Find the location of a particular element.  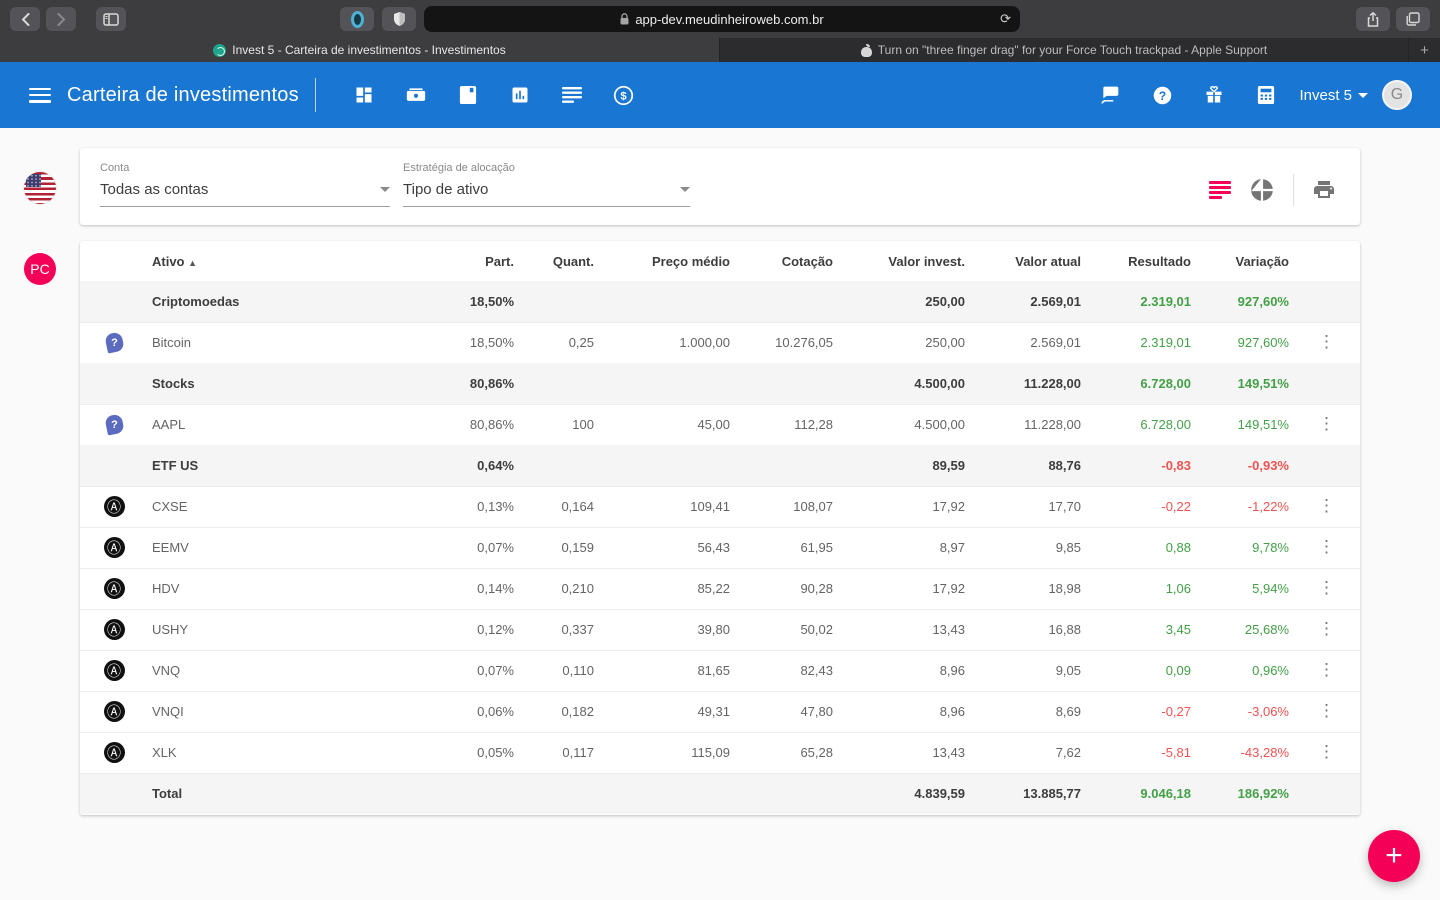

strategy-select-label: Estratégia de alocação is located at coordinates (459, 168).